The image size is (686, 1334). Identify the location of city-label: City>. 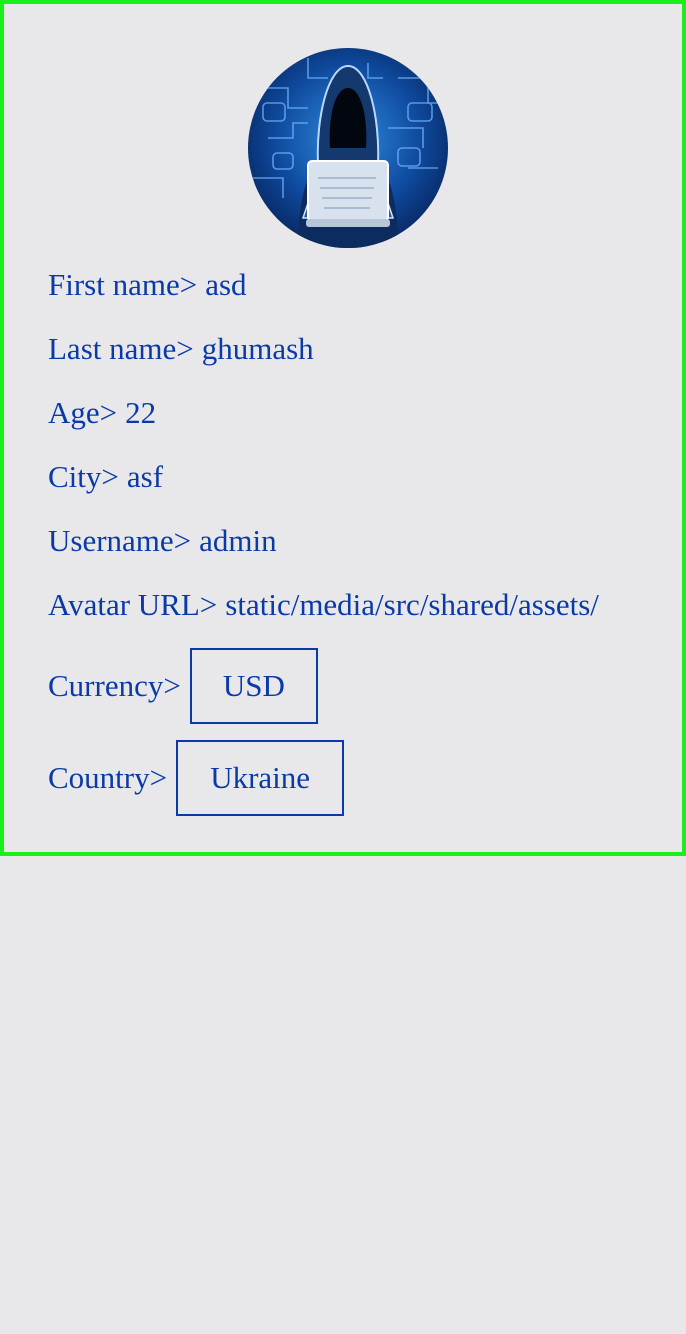
(83, 476).